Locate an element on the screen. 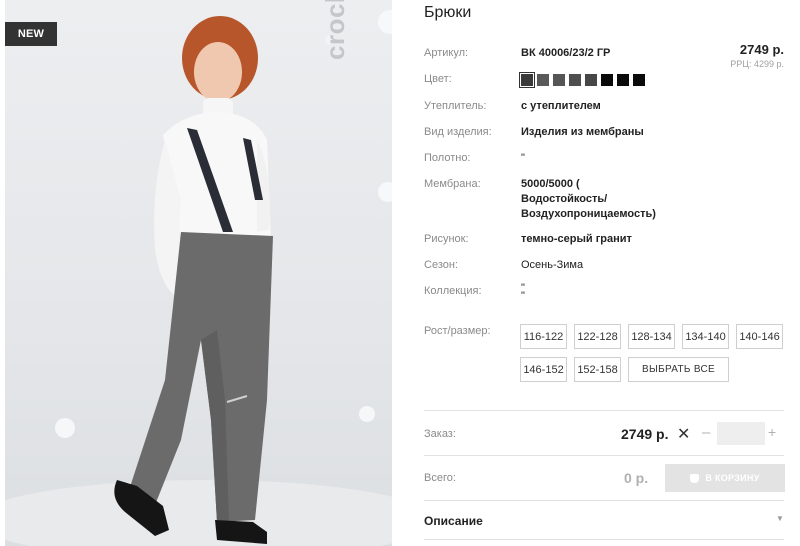 This screenshot has width=800, height=546. attr-value-membrane-line1: 5000/5000 ( is located at coordinates (550, 184).